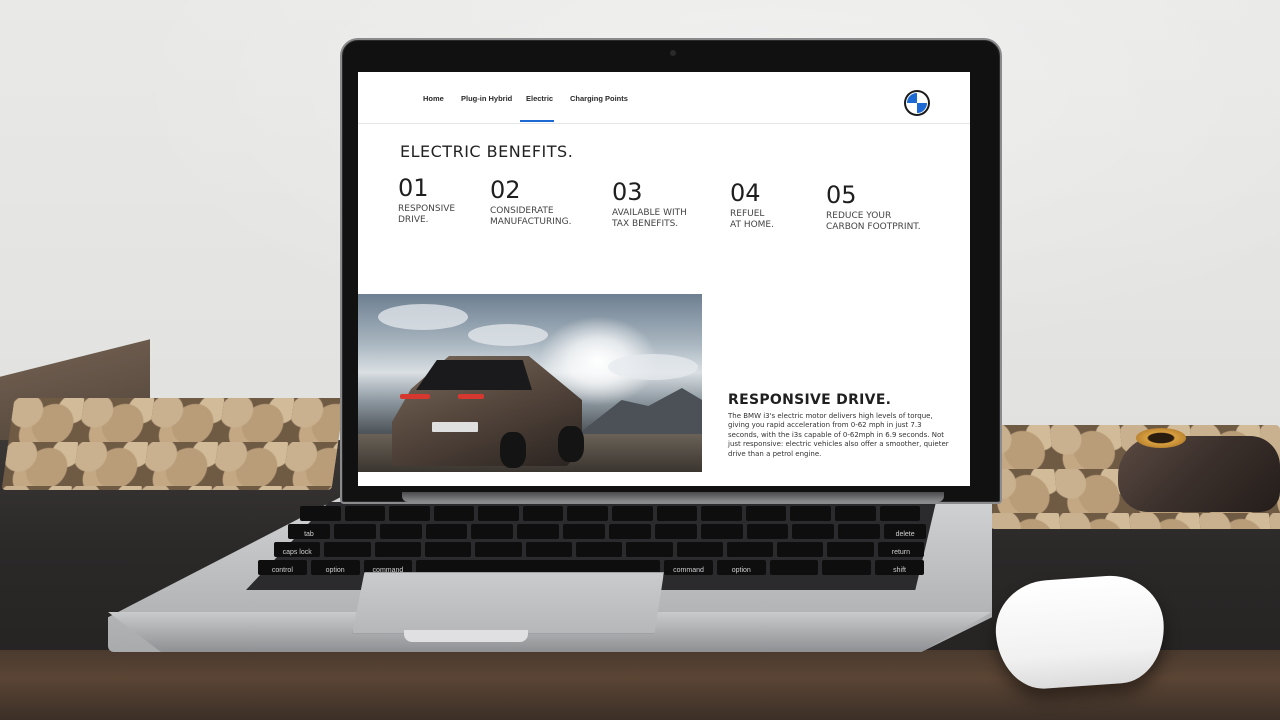 The image size is (1280, 720). Describe the element at coordinates (297, 549) in the screenshot. I see `key-caps-lock: caps lock` at that location.